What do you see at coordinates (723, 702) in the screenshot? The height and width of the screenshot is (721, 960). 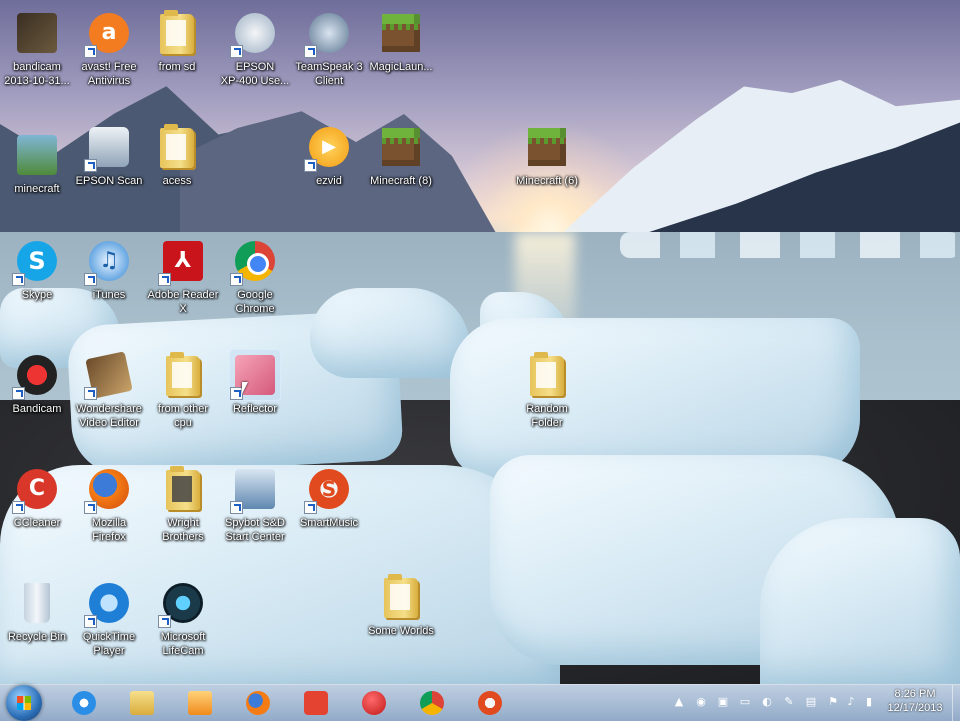 I see `tray-app-icon: ▣` at bounding box center [723, 702].